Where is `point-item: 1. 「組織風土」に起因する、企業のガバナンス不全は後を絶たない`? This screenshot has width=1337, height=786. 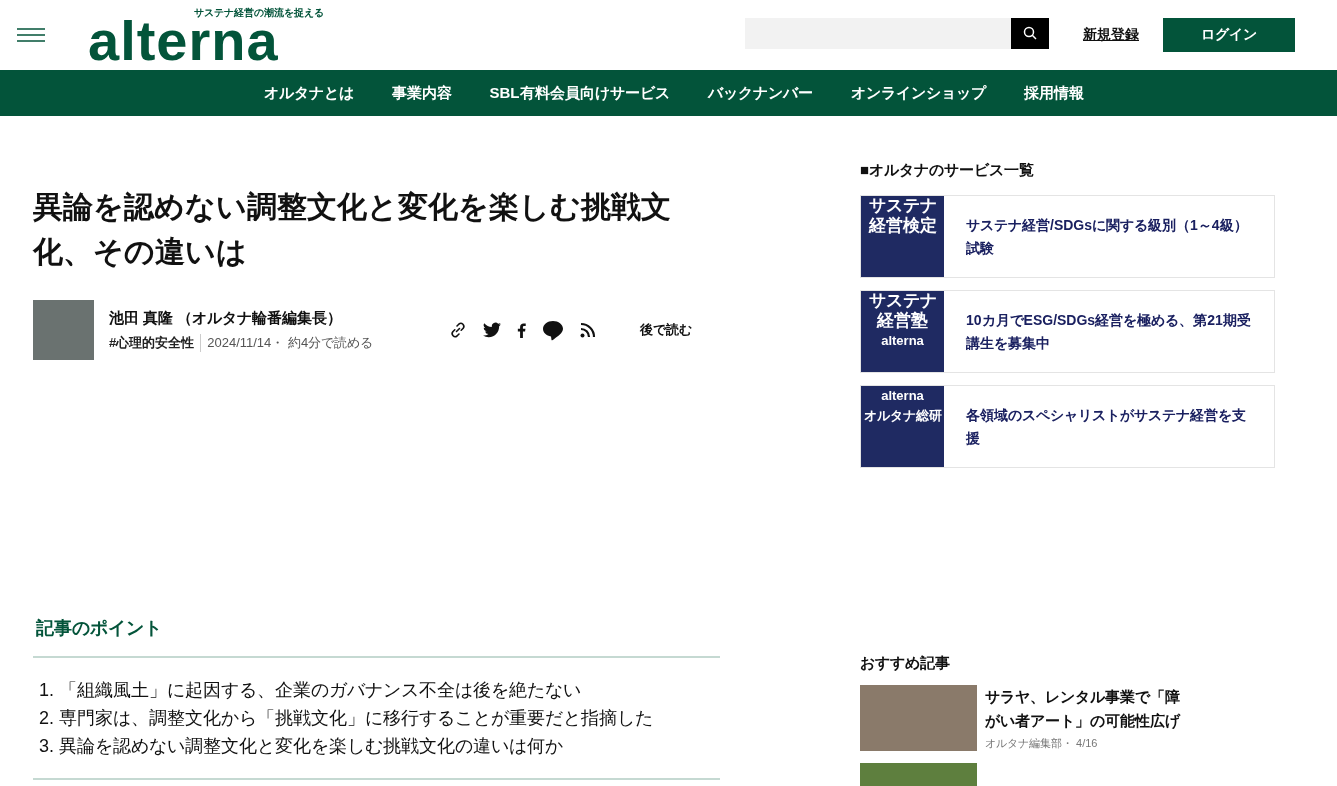 point-item: 1. 「組織風土」に起因する、企業のガバナンス不全は後を絶たない is located at coordinates (310, 690).